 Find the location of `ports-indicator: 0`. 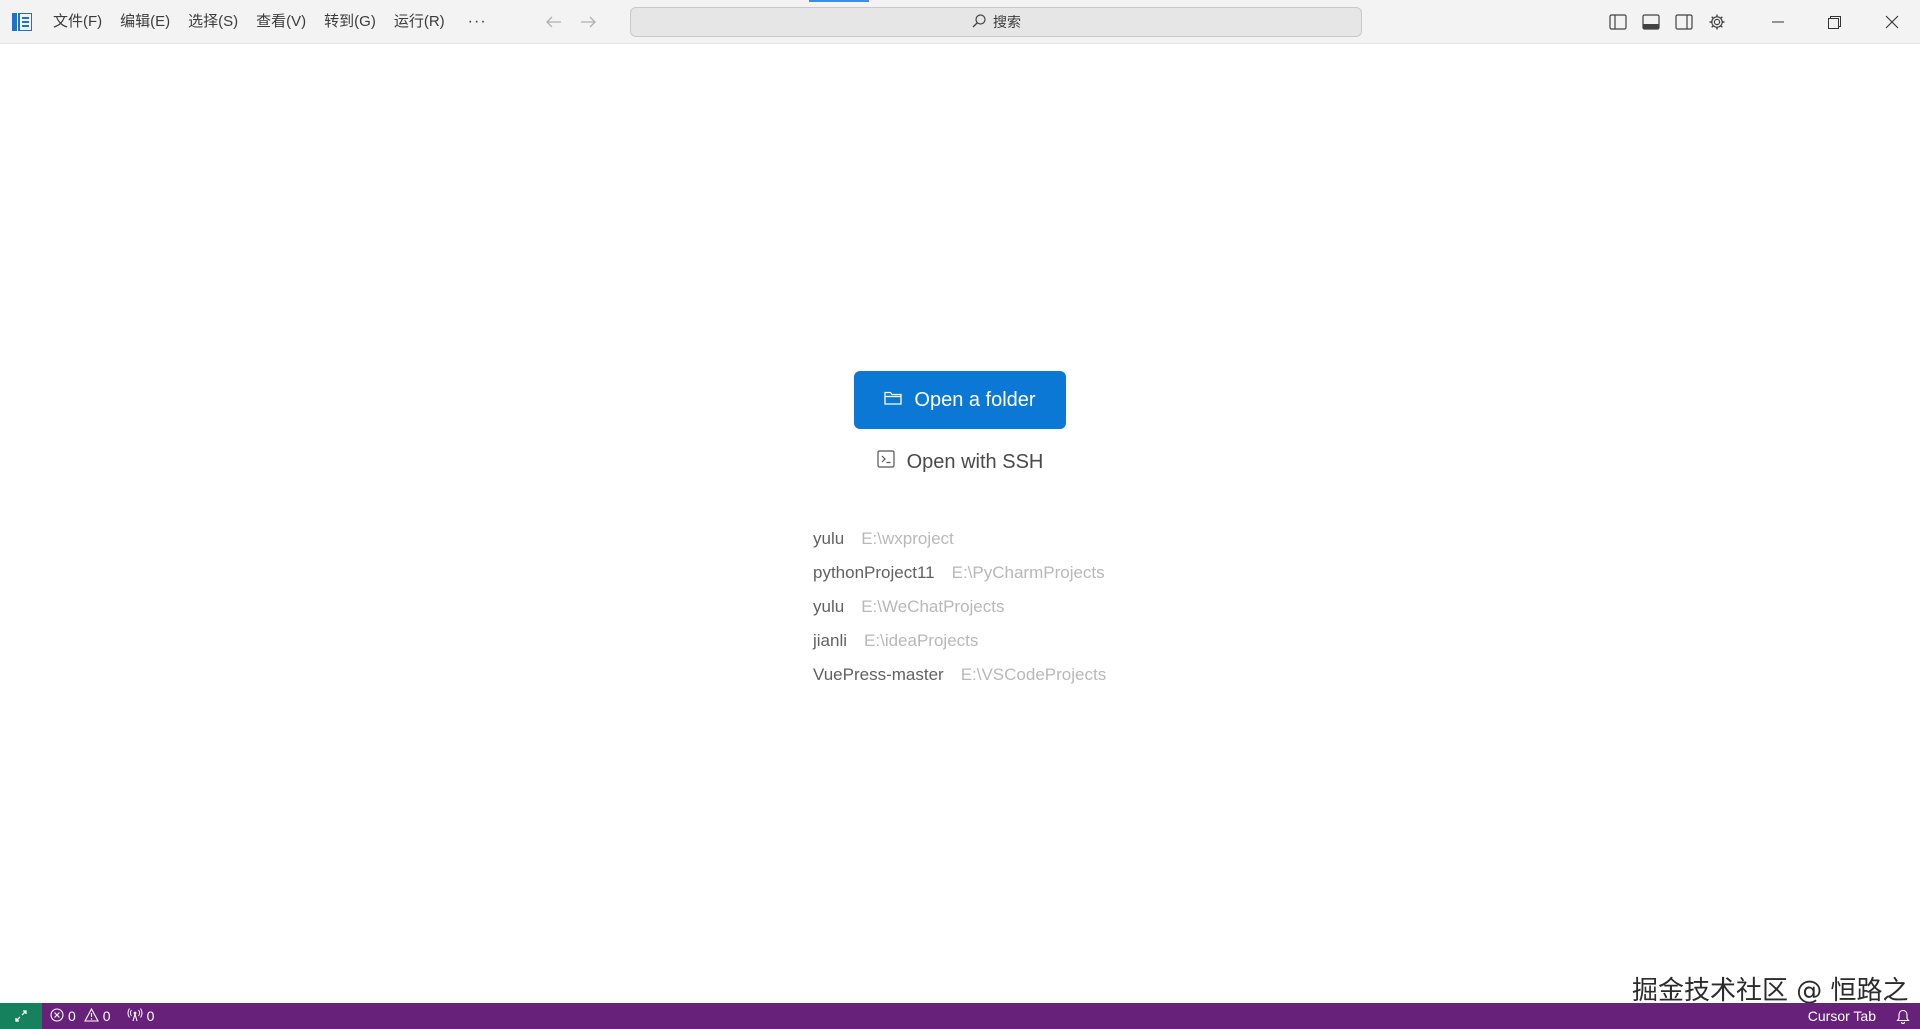

ports-indicator: 0 is located at coordinates (141, 1016).